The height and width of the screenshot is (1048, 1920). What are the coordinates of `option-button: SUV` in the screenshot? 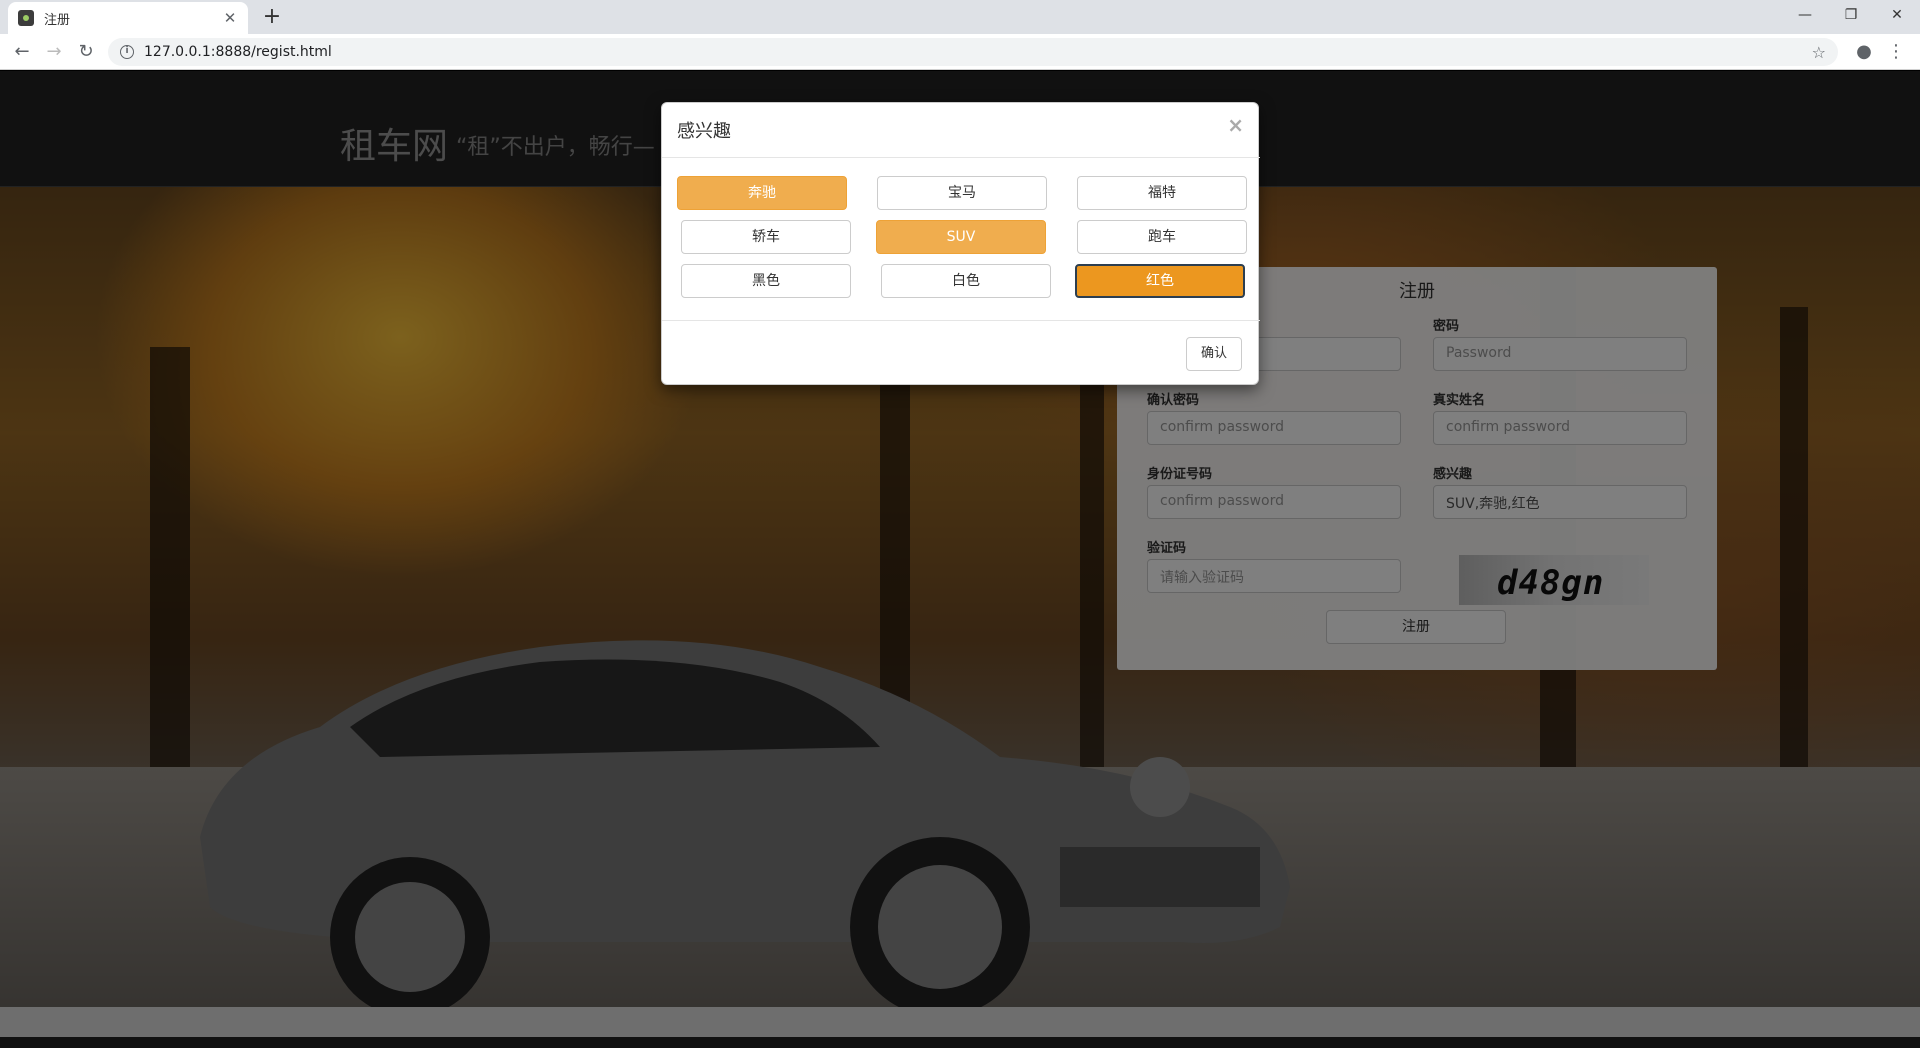 It's located at (961, 237).